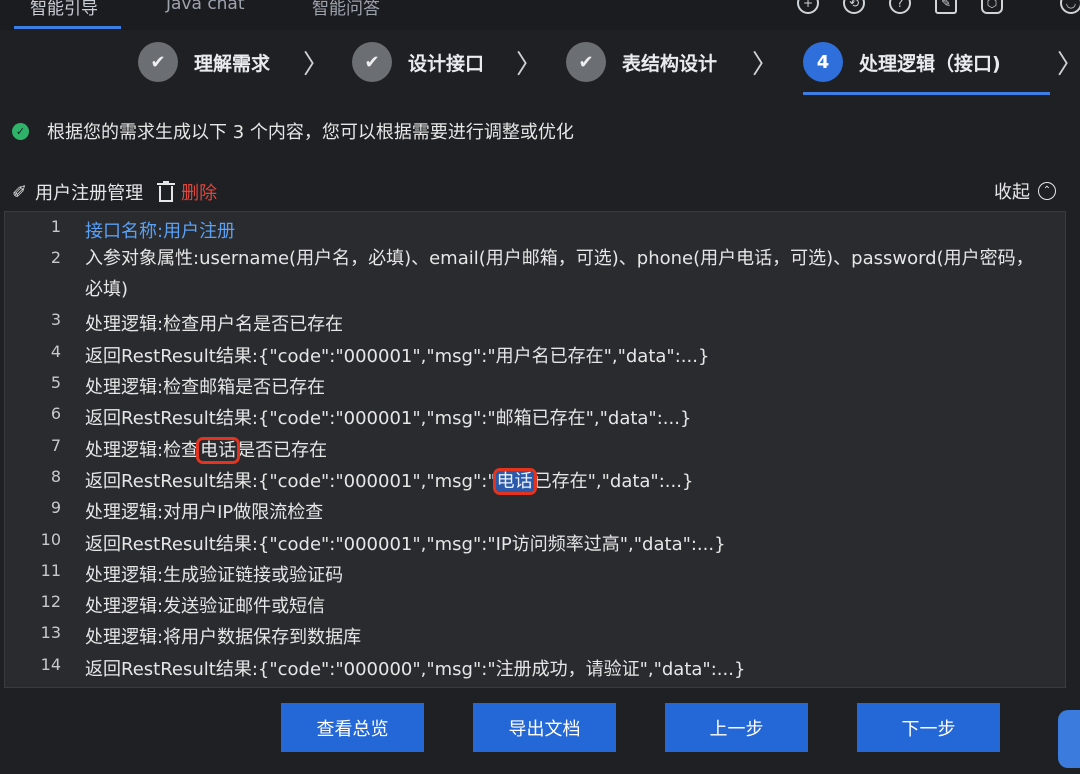 The width and height of the screenshot is (1080, 774). Describe the element at coordinates (238, 132) in the screenshot. I see `info-count: 3` at that location.